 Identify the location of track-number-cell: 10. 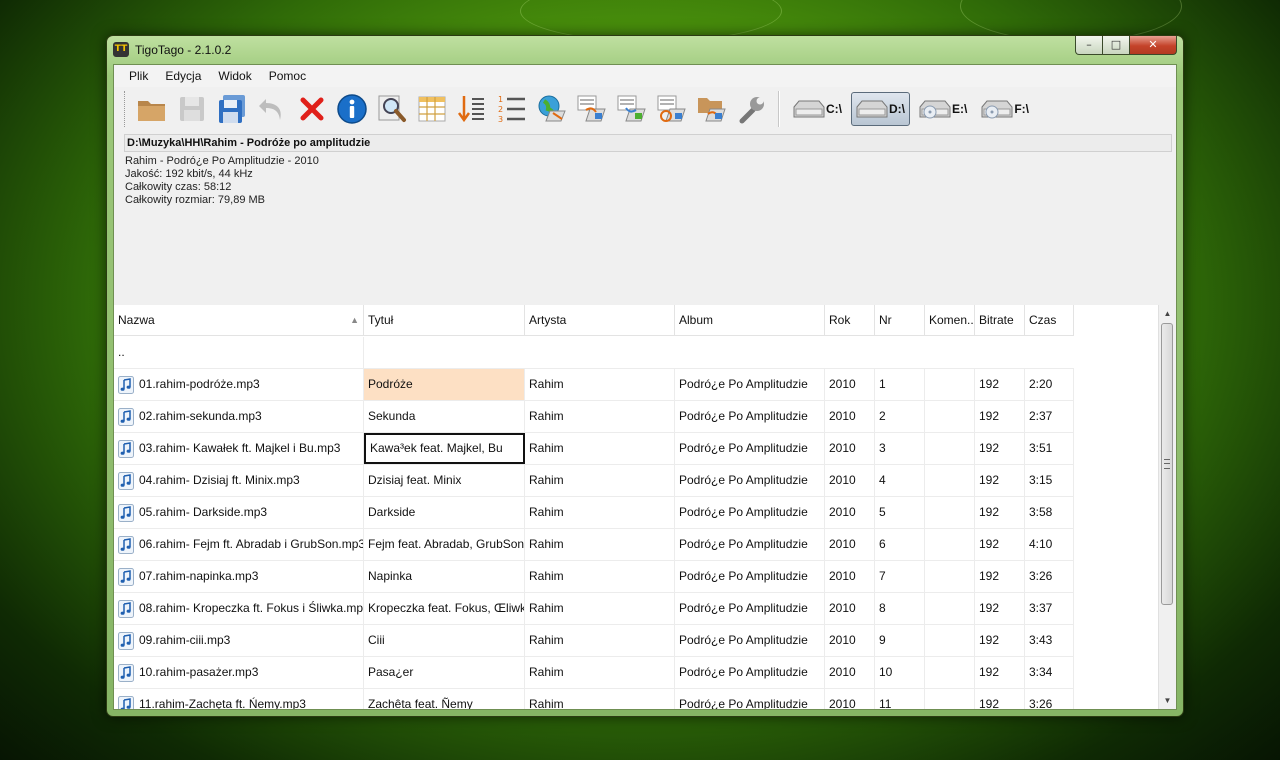
(900, 672).